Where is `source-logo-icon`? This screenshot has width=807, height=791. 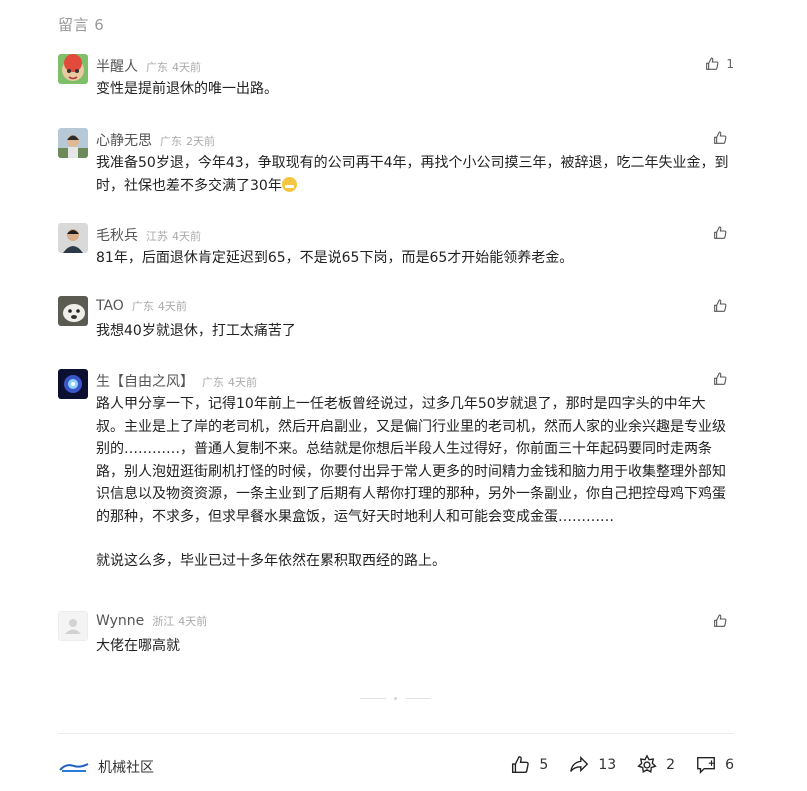
source-logo-icon is located at coordinates (74, 767).